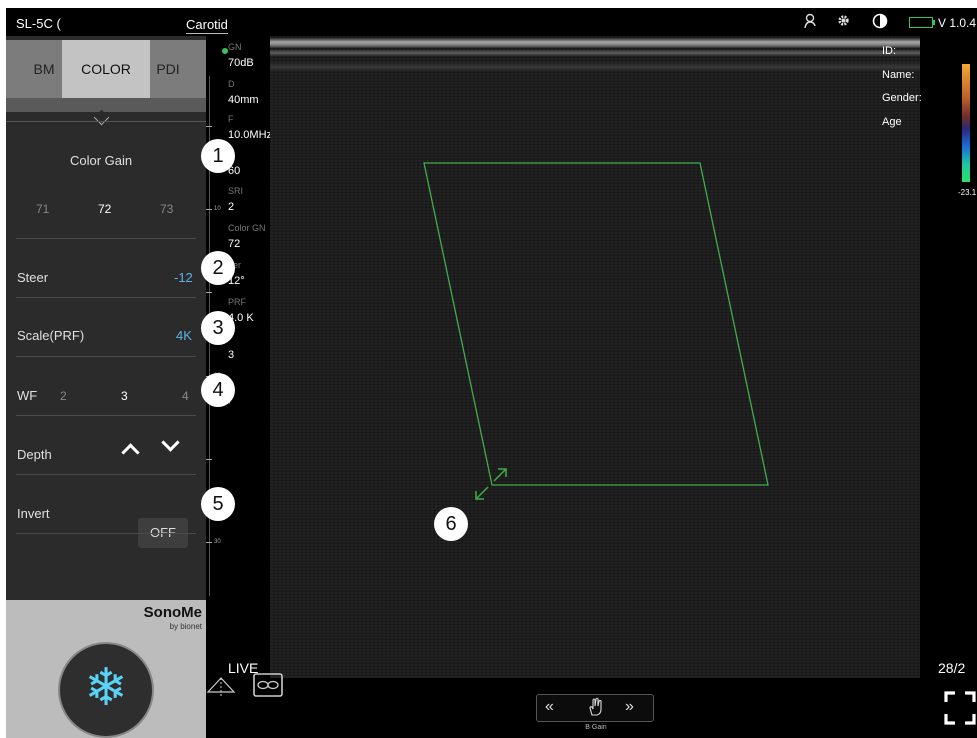 The width and height of the screenshot is (977, 738). Describe the element at coordinates (231, 355) in the screenshot. I see `param-value: 3` at that location.